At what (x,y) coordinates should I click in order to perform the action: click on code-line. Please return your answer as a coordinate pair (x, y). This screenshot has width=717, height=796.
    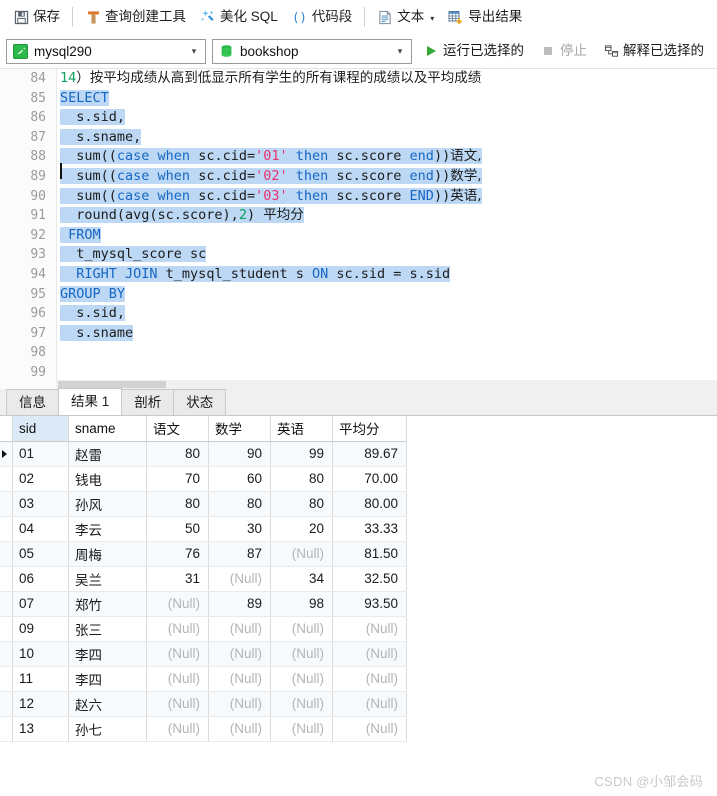
    Looking at the image, I should click on (386, 353).